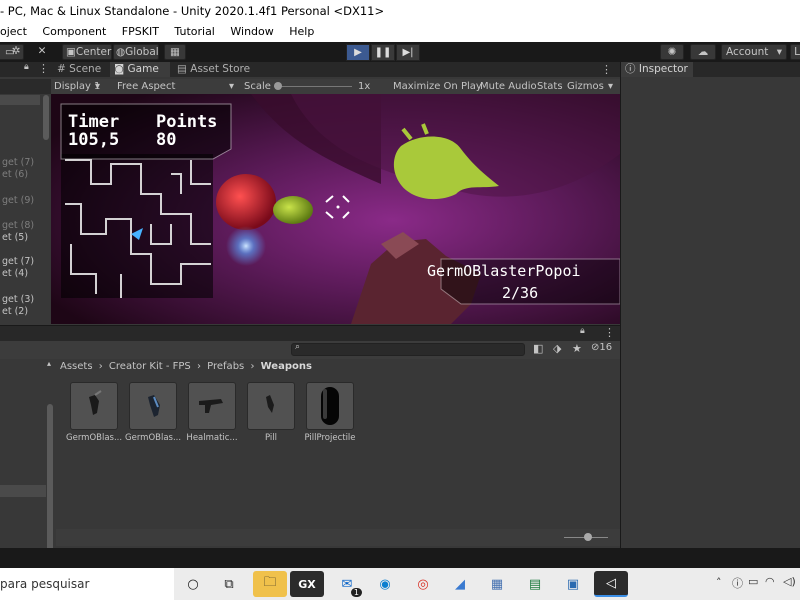 The image size is (800, 600). I want to click on breadcrumb-item: Creator Kit - FPS, so click(150, 366).